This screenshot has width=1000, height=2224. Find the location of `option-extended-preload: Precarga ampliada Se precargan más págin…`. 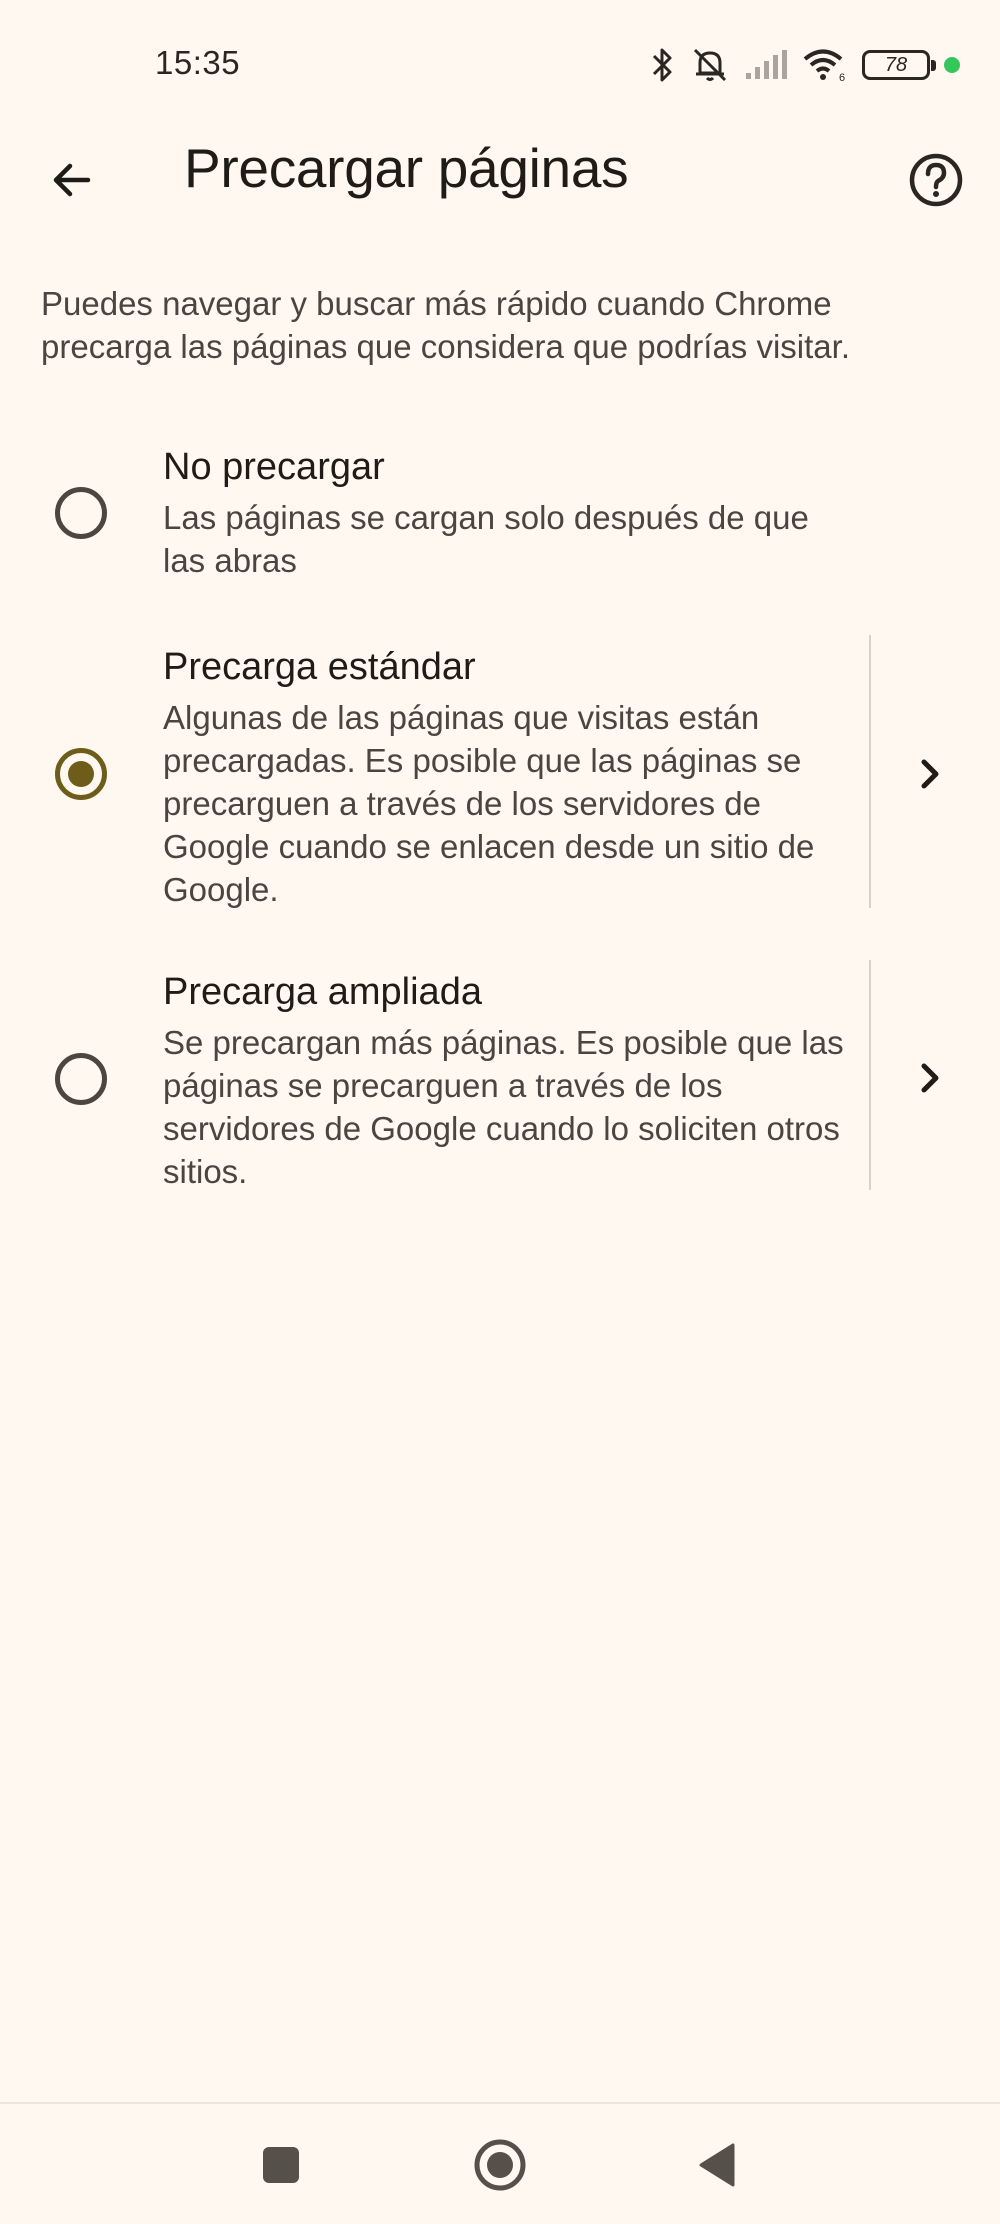

option-extended-preload: Precarga ampliada Se precargan más págin… is located at coordinates (500, 1075).